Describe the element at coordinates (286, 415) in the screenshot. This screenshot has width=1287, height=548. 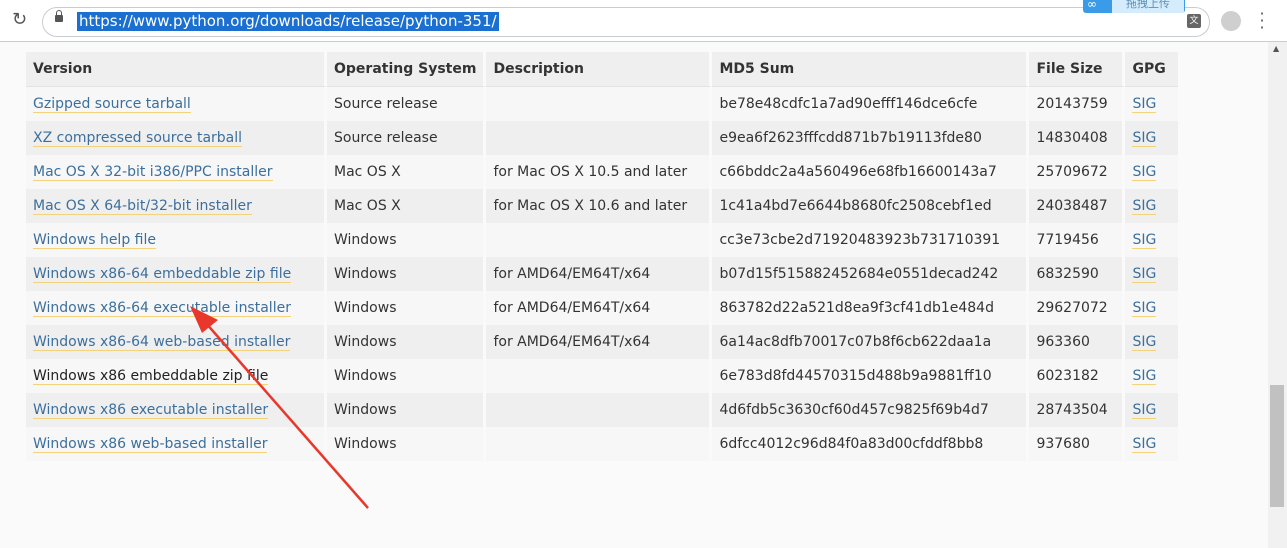
I see `arrow-line` at that location.